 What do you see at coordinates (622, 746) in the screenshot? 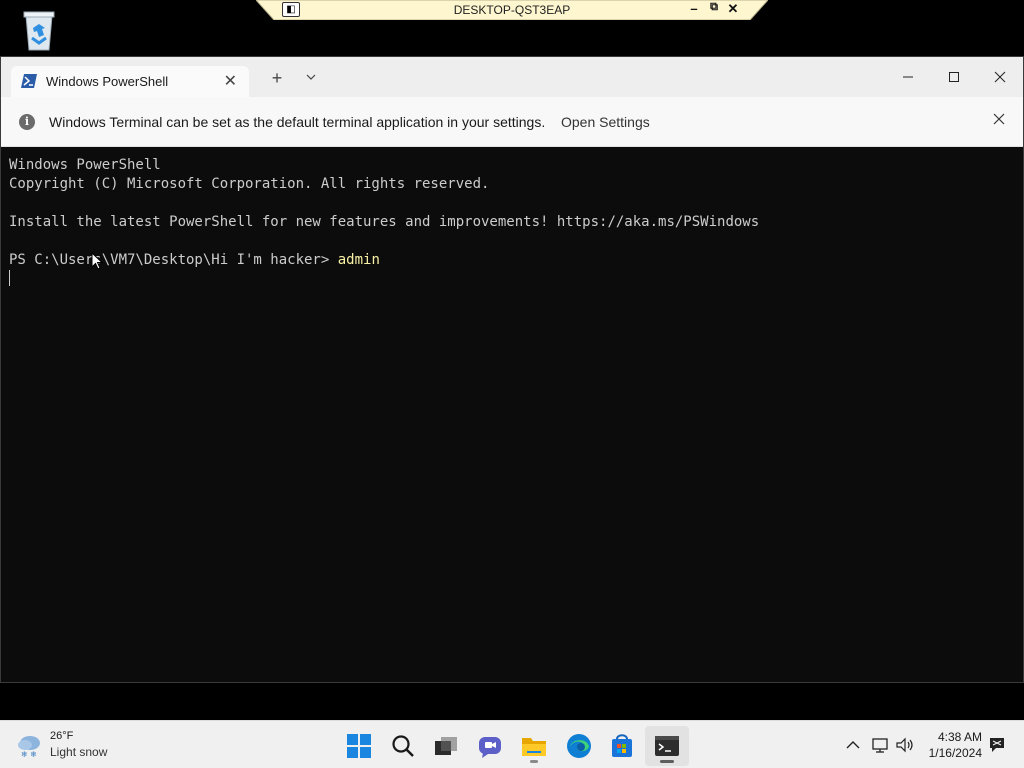
I see `store-icon` at bounding box center [622, 746].